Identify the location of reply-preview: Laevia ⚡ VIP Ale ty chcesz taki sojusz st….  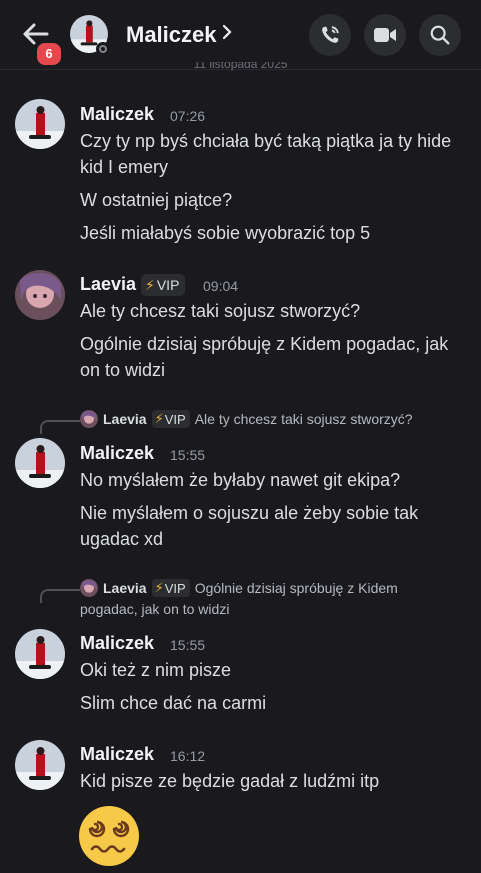
(246, 419).